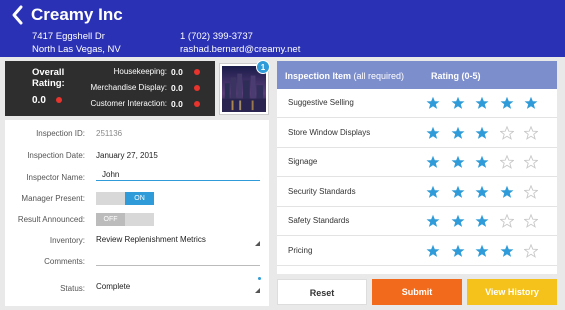  What do you see at coordinates (128, 103) in the screenshot?
I see `customer-interaction-label: Customer Interaction:` at bounding box center [128, 103].